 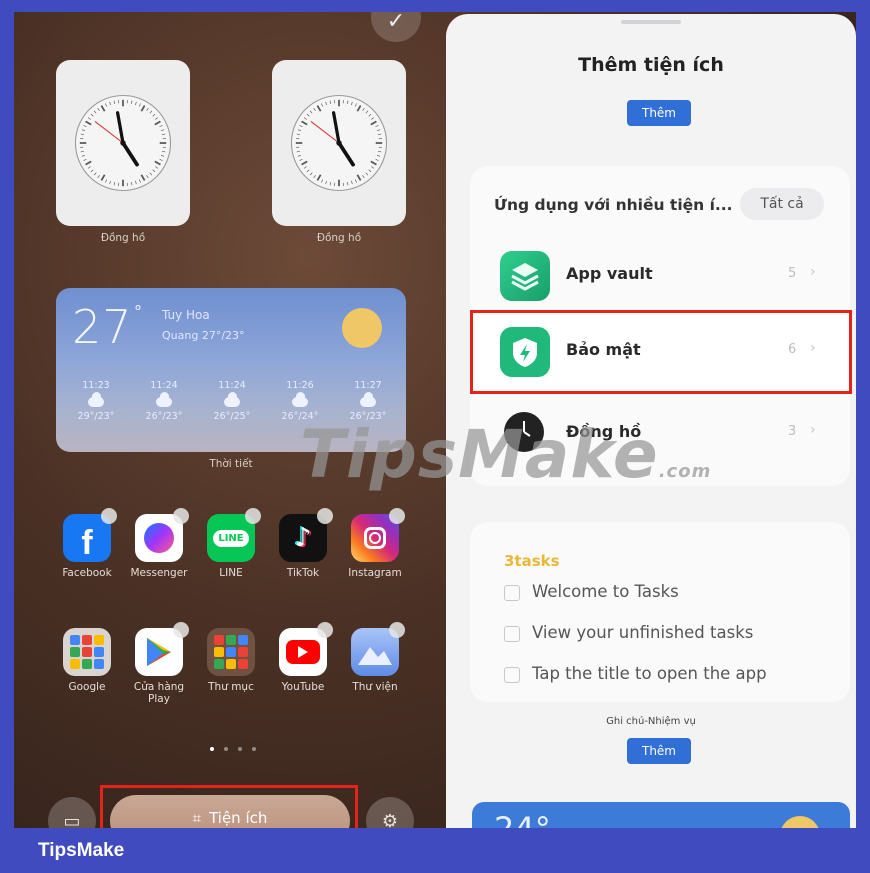 What do you see at coordinates (396, 23) in the screenshot?
I see `check-icon: ✓` at bounding box center [396, 23].